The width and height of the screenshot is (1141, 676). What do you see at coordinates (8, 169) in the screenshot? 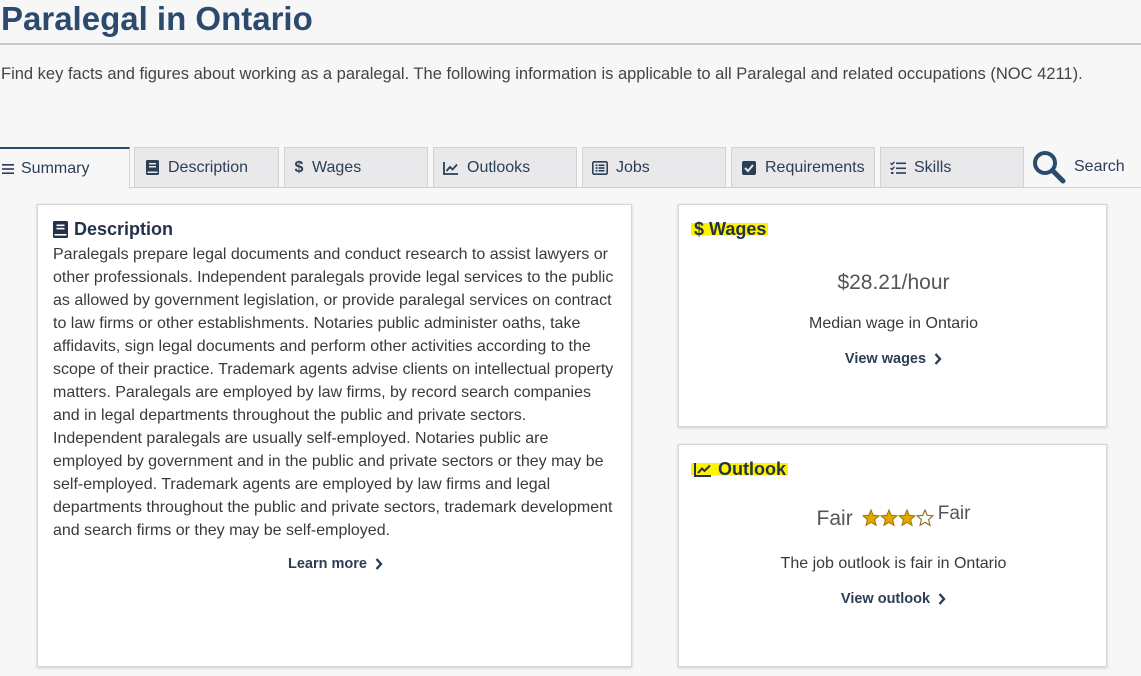
I see `menu-icon` at bounding box center [8, 169].